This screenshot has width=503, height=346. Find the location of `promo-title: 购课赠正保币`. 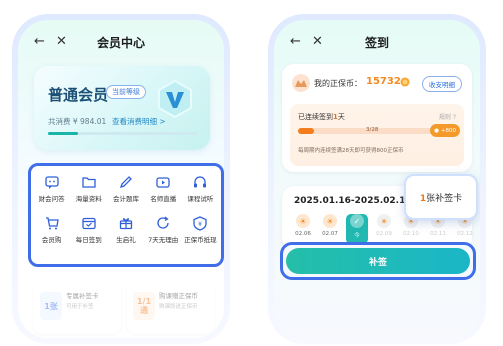

promo-title: 购课赠正保币 is located at coordinates (178, 296).